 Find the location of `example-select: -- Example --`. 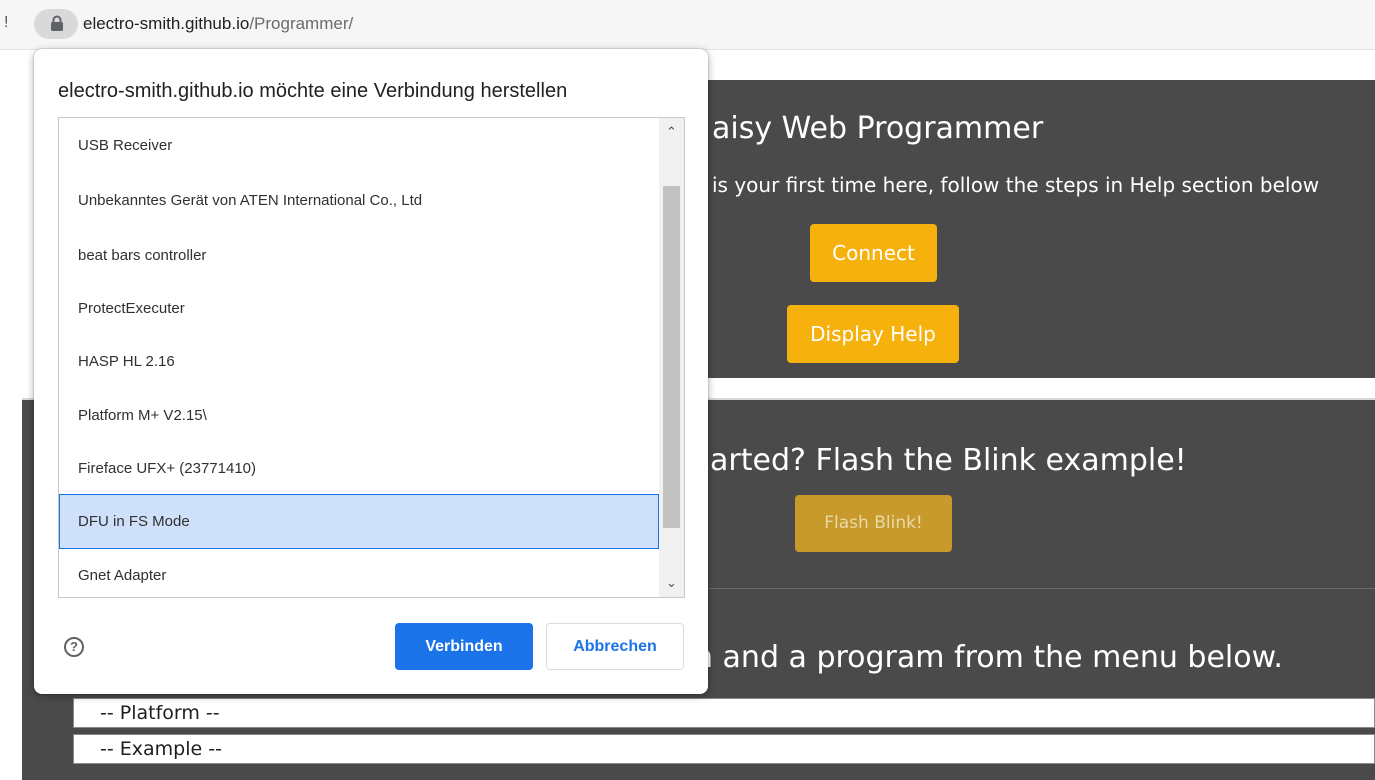

example-select: -- Example -- is located at coordinates (724, 749).